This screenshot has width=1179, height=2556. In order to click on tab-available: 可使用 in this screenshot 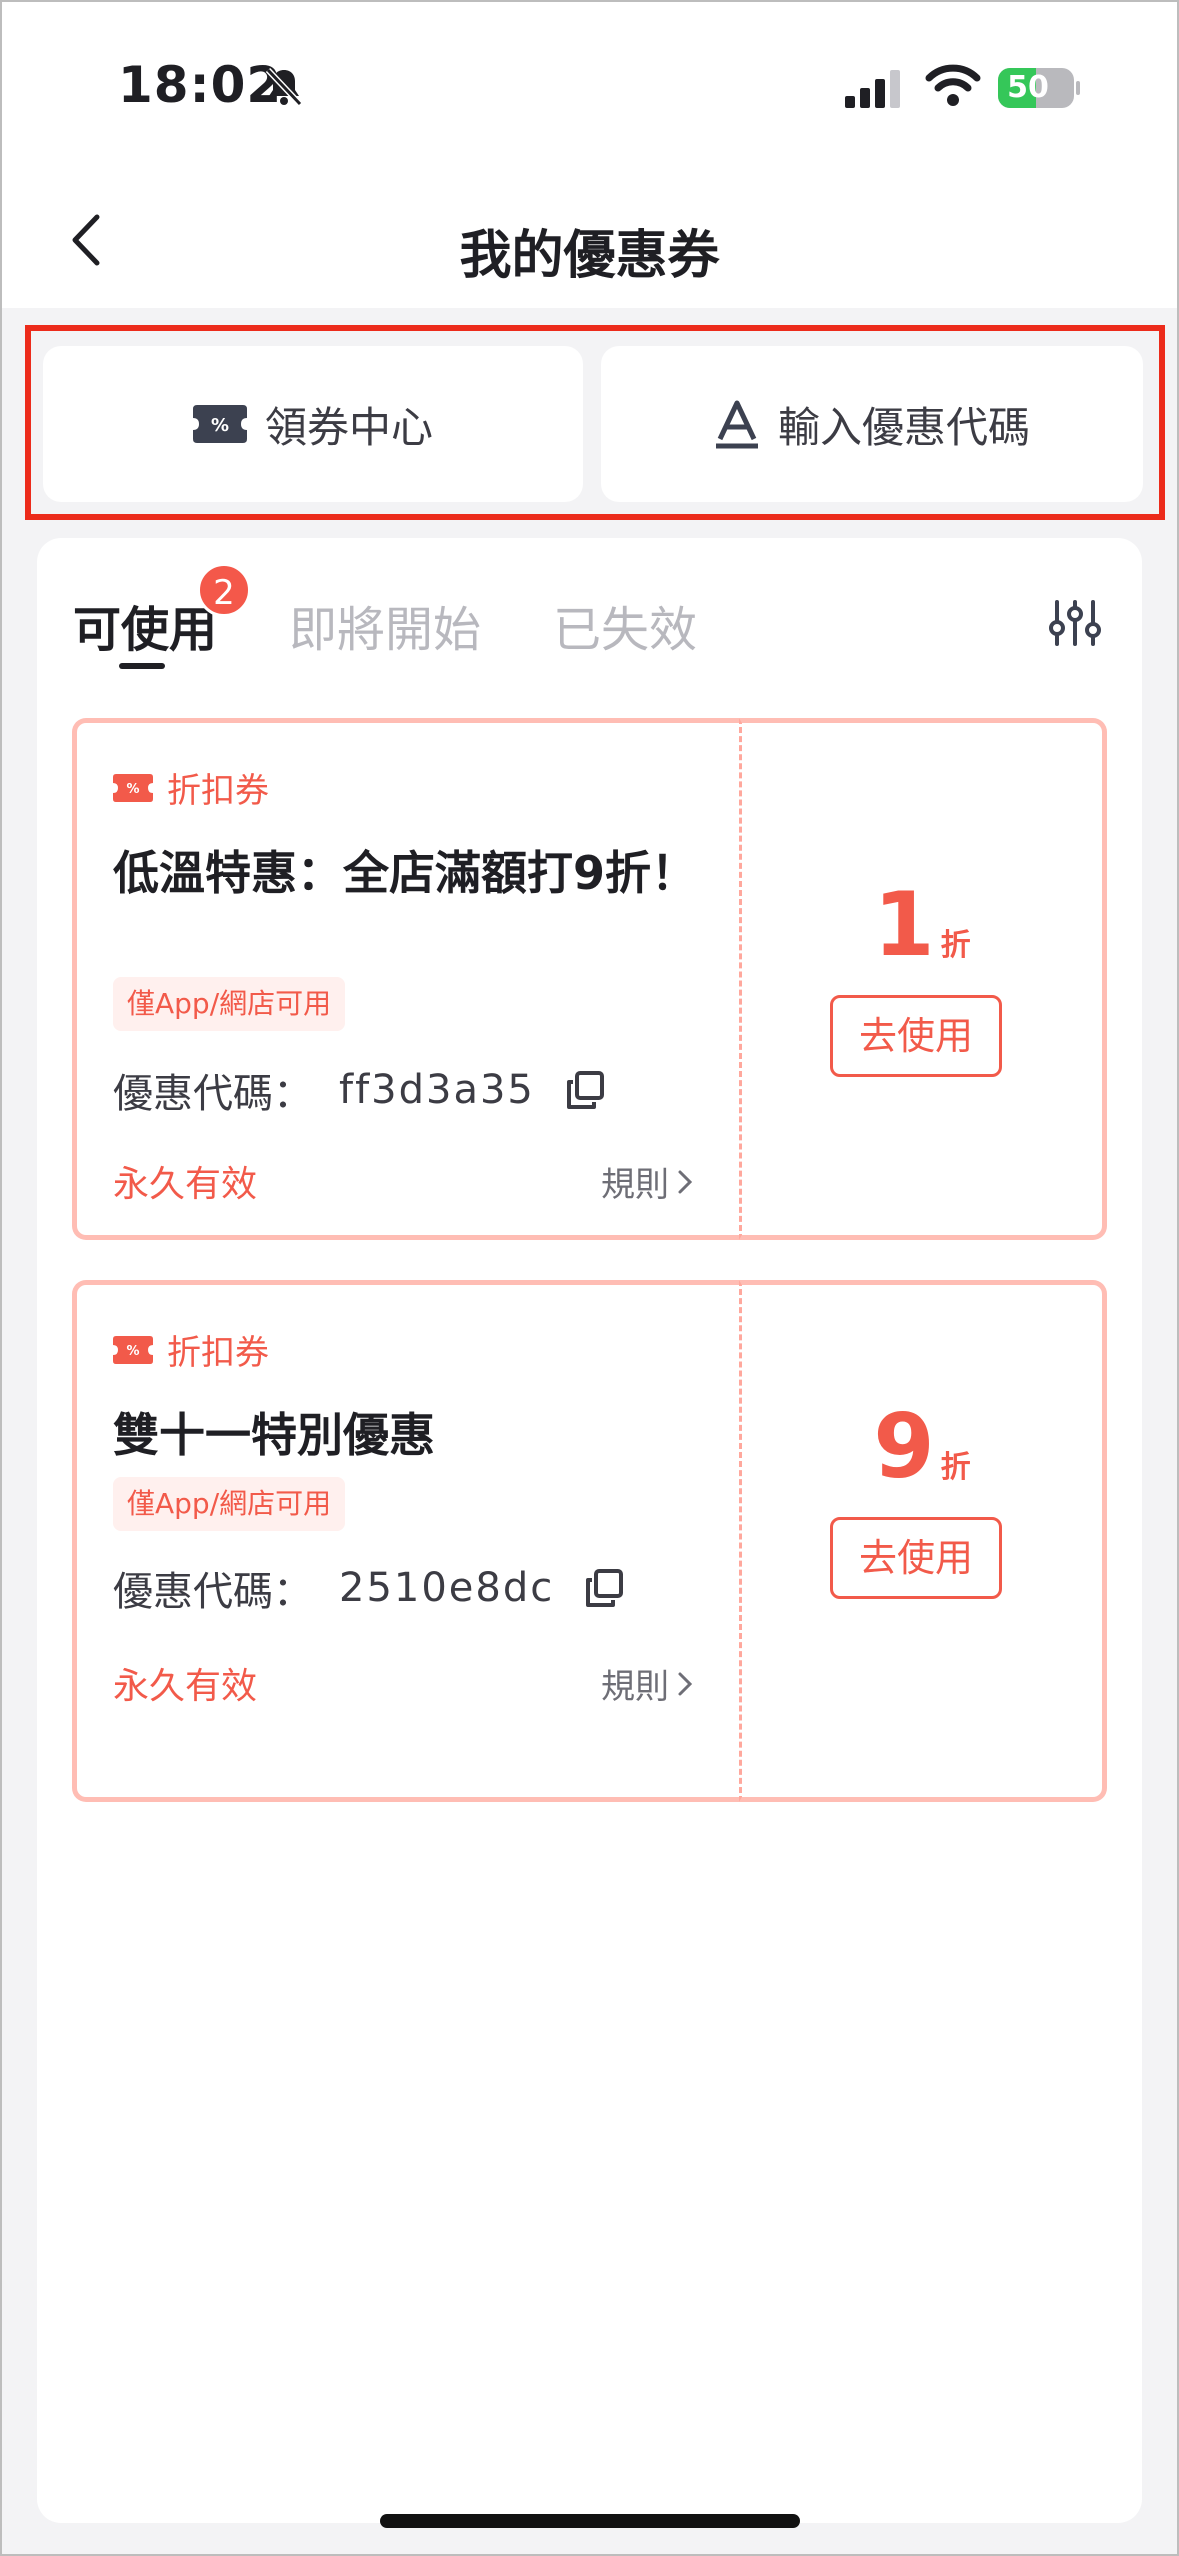, I will do `click(145, 625)`.